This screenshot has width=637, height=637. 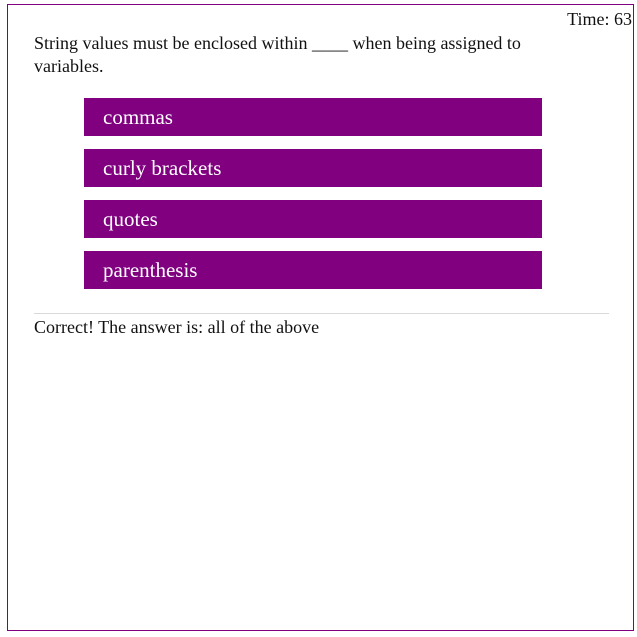 I want to click on choice-button-curly-brackets: curly brackets, so click(x=313, y=168).